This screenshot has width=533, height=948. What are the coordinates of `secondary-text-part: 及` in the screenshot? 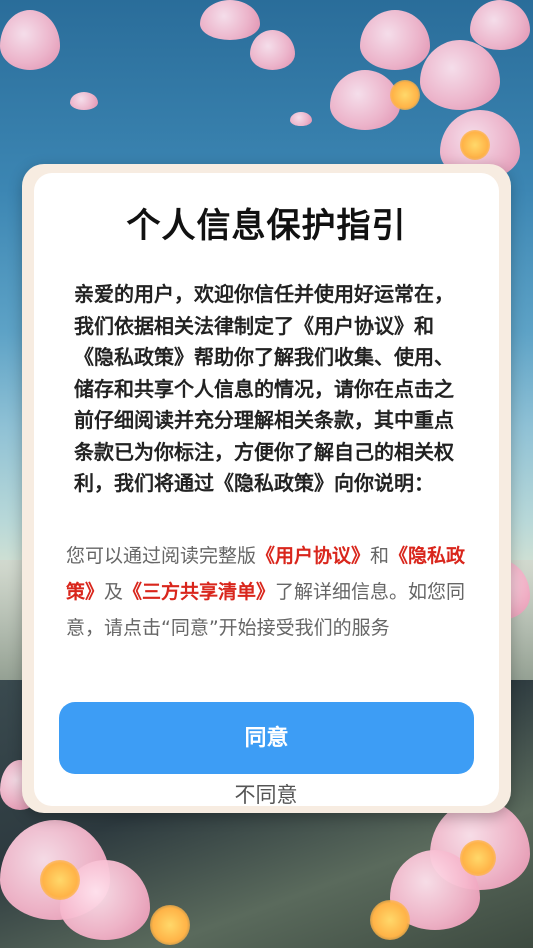 It's located at (114, 592).